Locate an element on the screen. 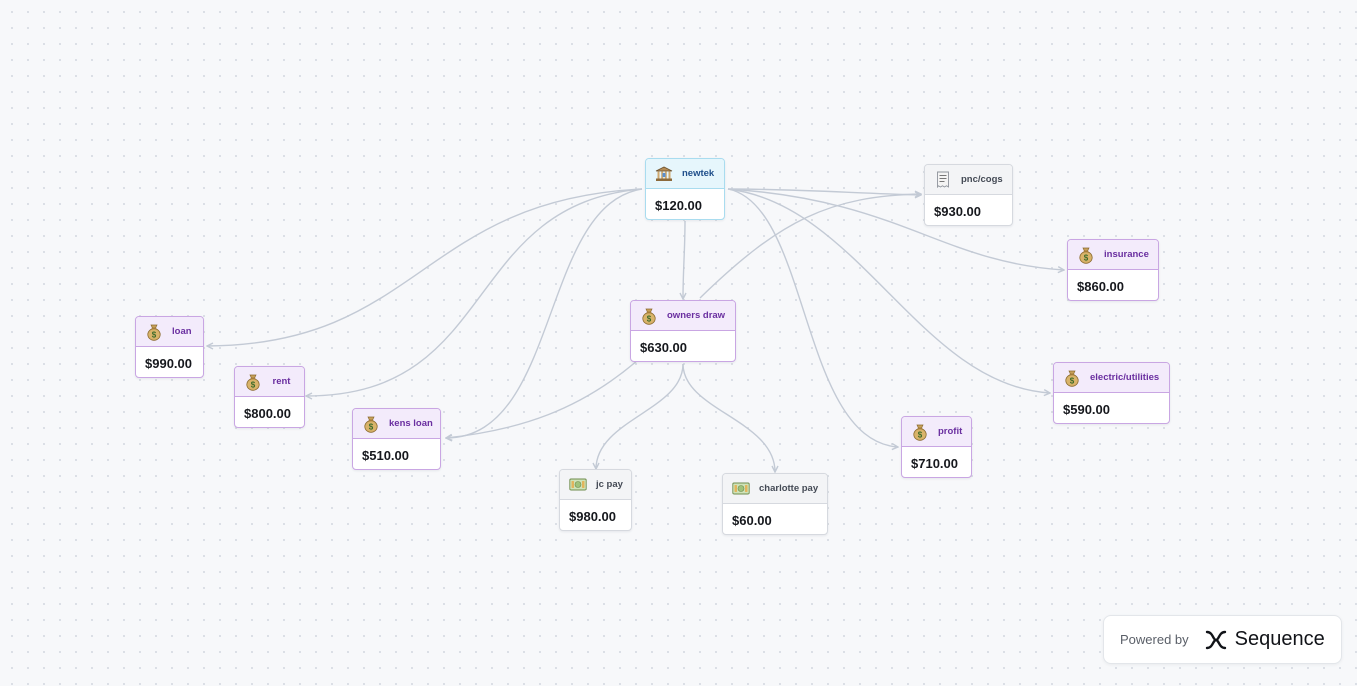  node-label: owners draw is located at coordinates (696, 315).